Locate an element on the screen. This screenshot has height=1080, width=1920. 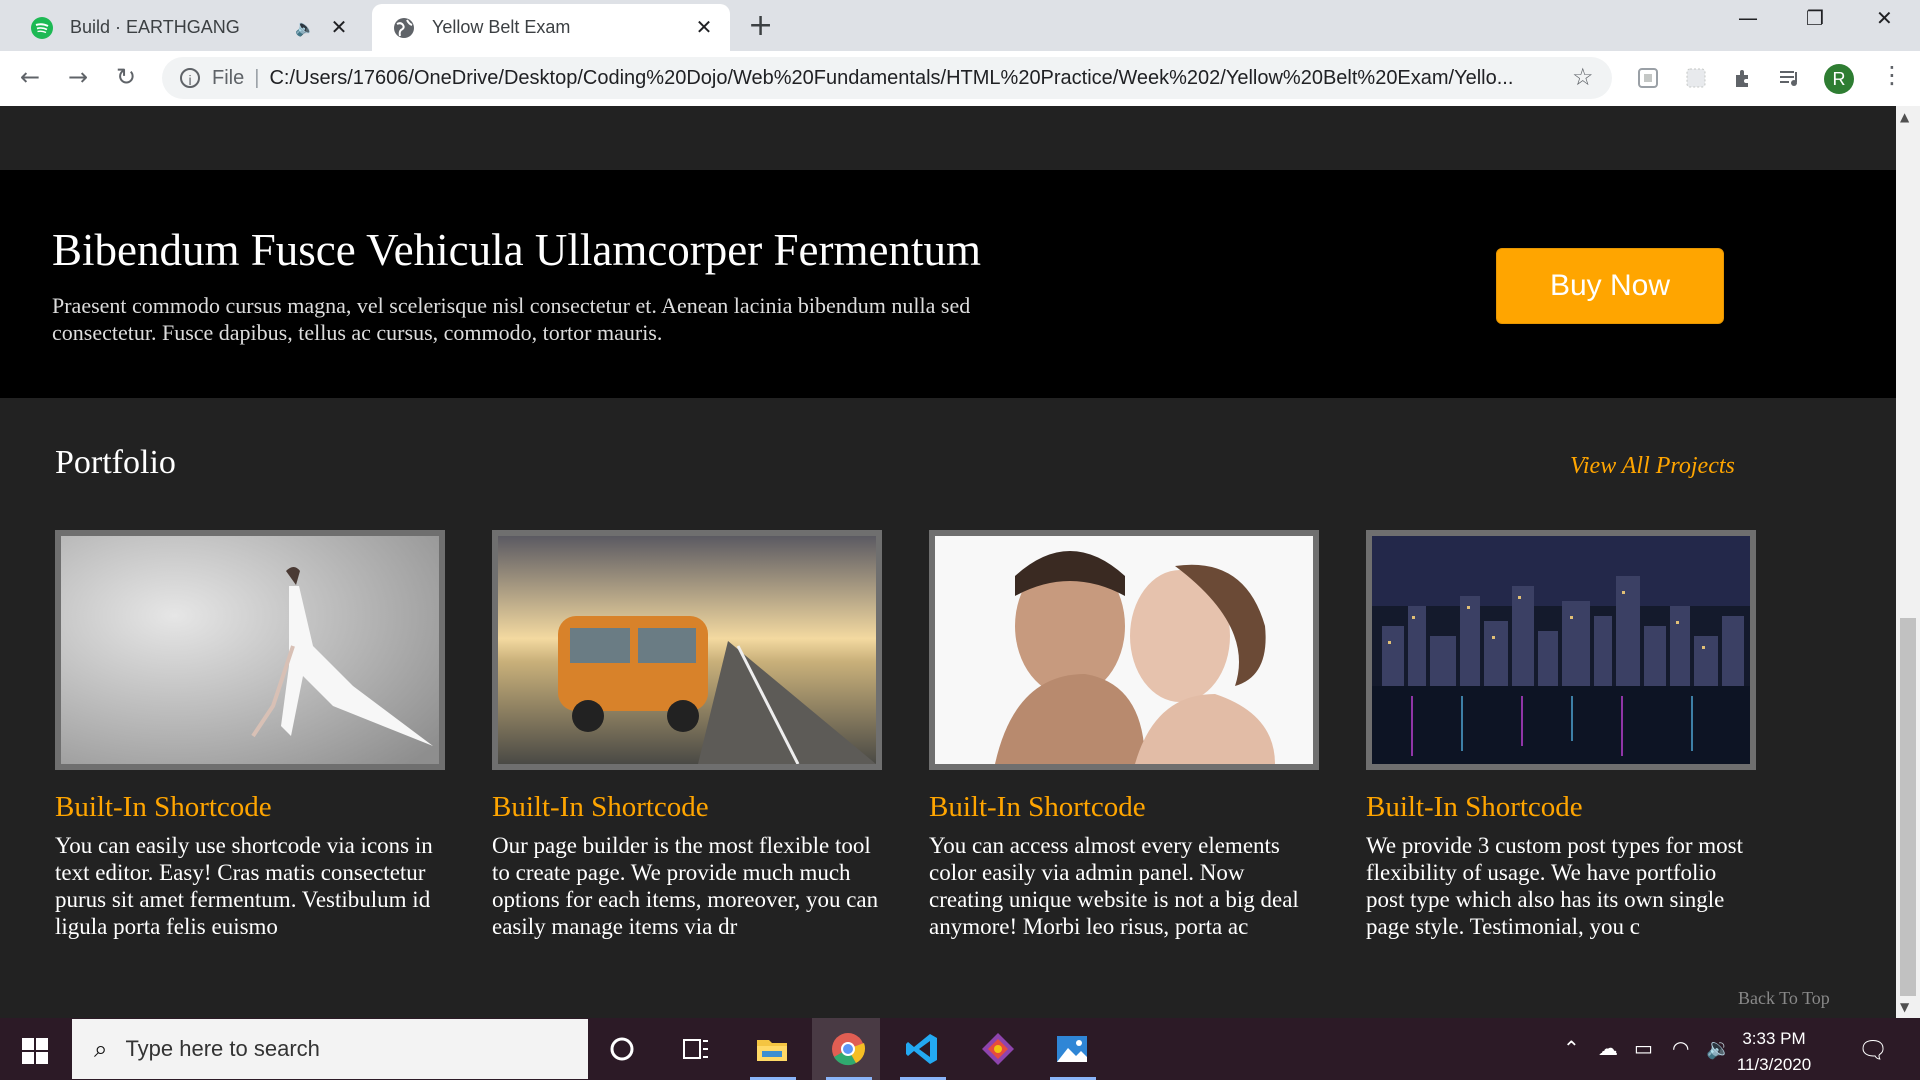
portfolio-image-dancer is located at coordinates (250, 650).